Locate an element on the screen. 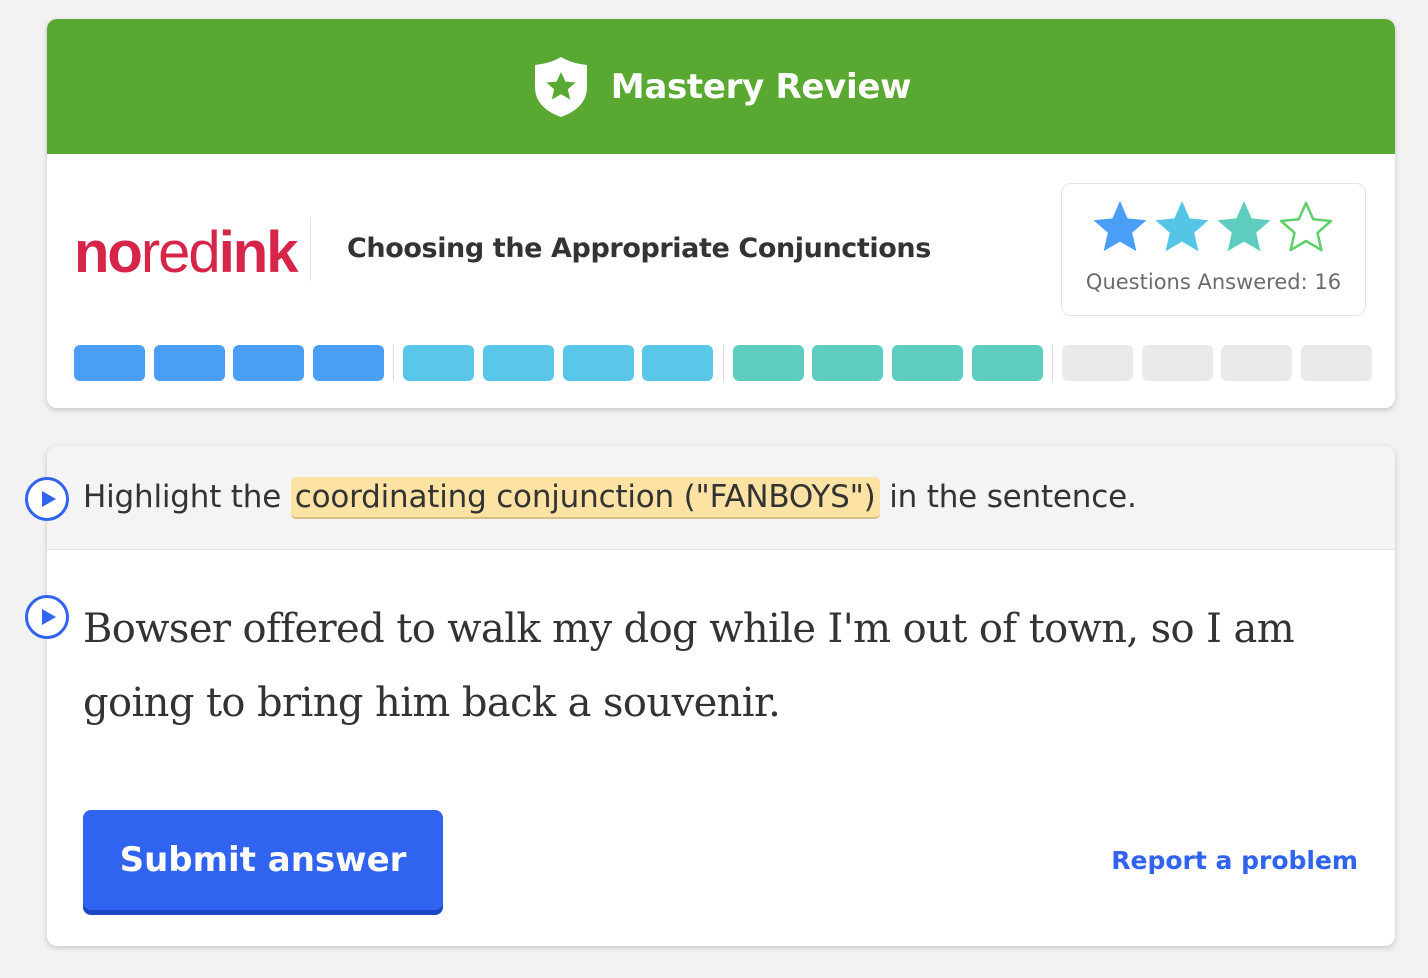  star-empty-icon is located at coordinates (1306, 226).